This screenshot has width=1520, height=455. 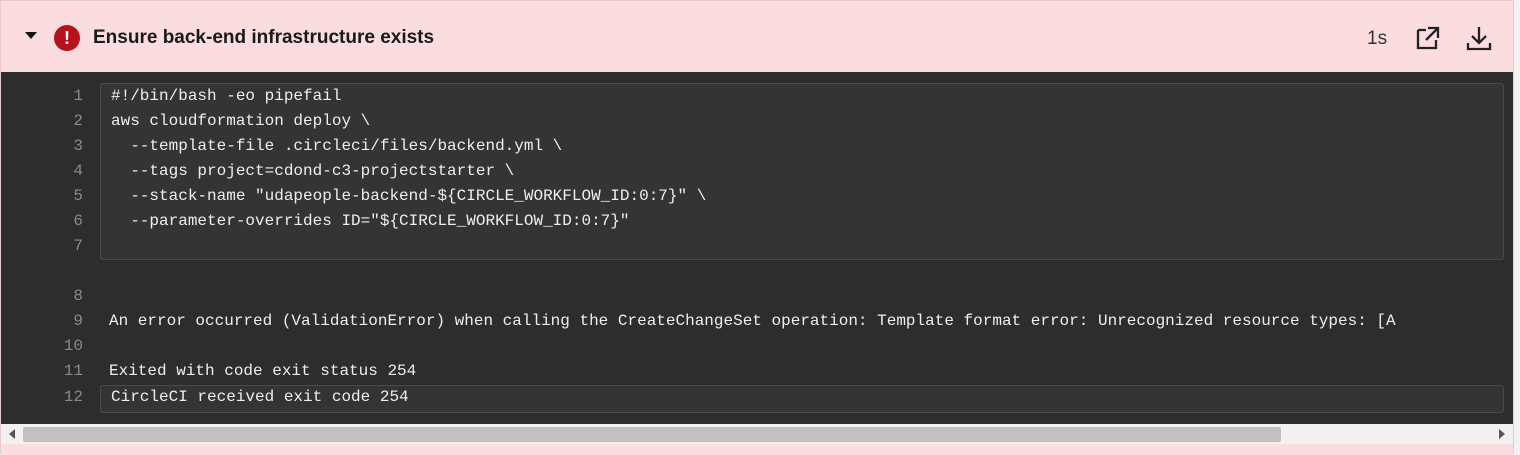 I want to click on log-line: 12 CircleCI received exit code 254, so click(x=757, y=397).